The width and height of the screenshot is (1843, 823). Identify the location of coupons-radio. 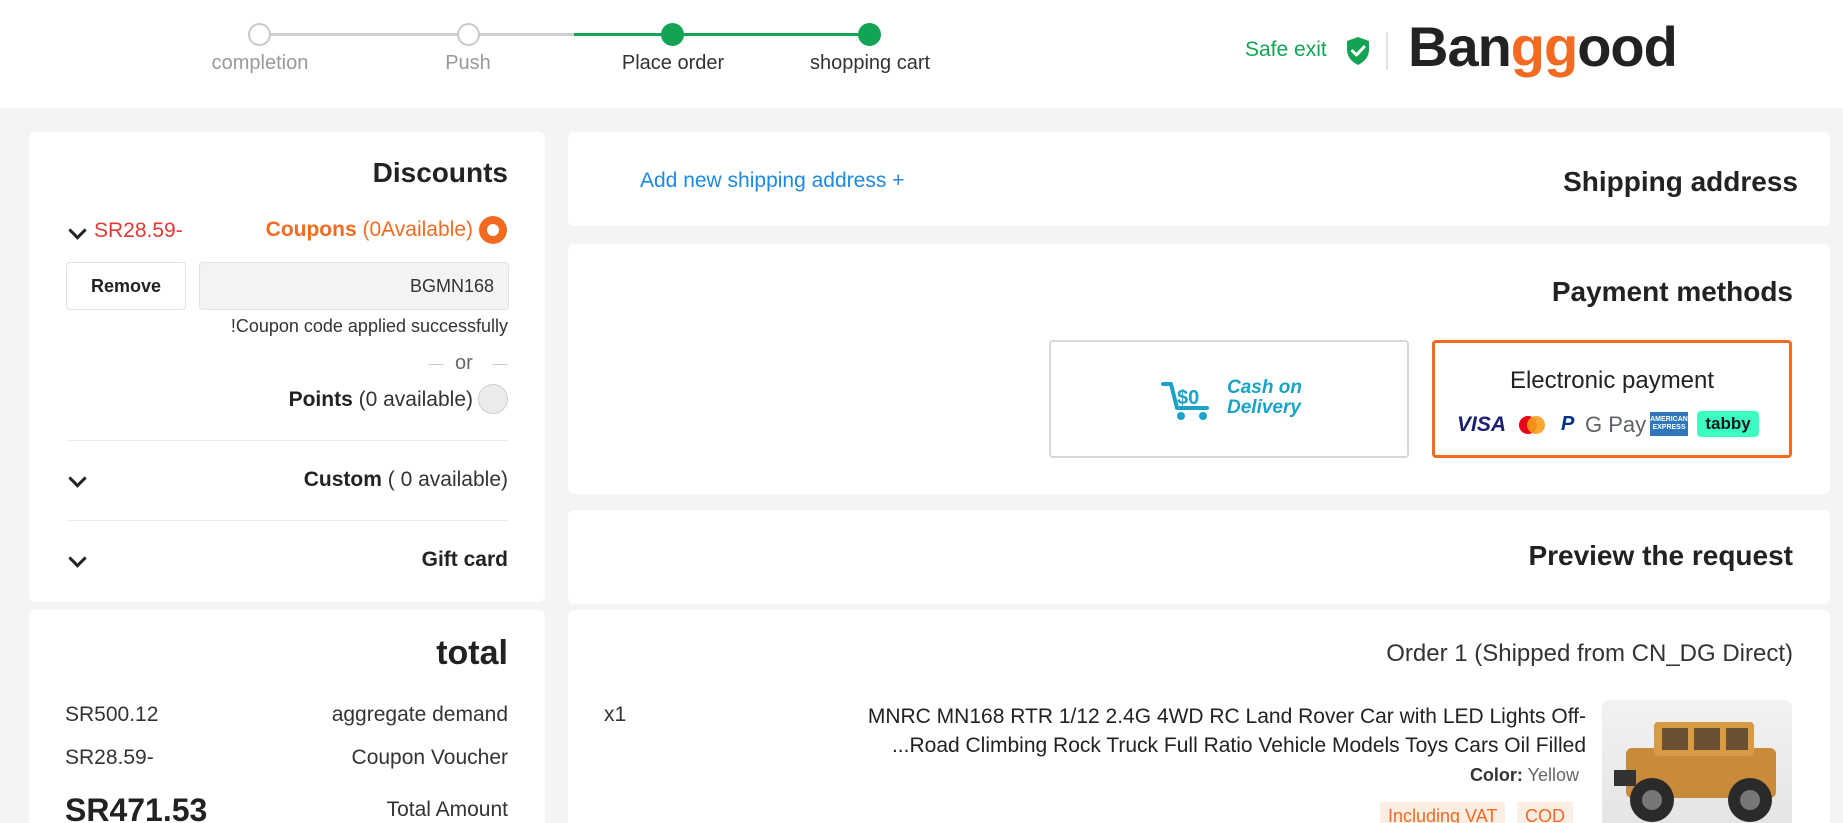
(493, 230).